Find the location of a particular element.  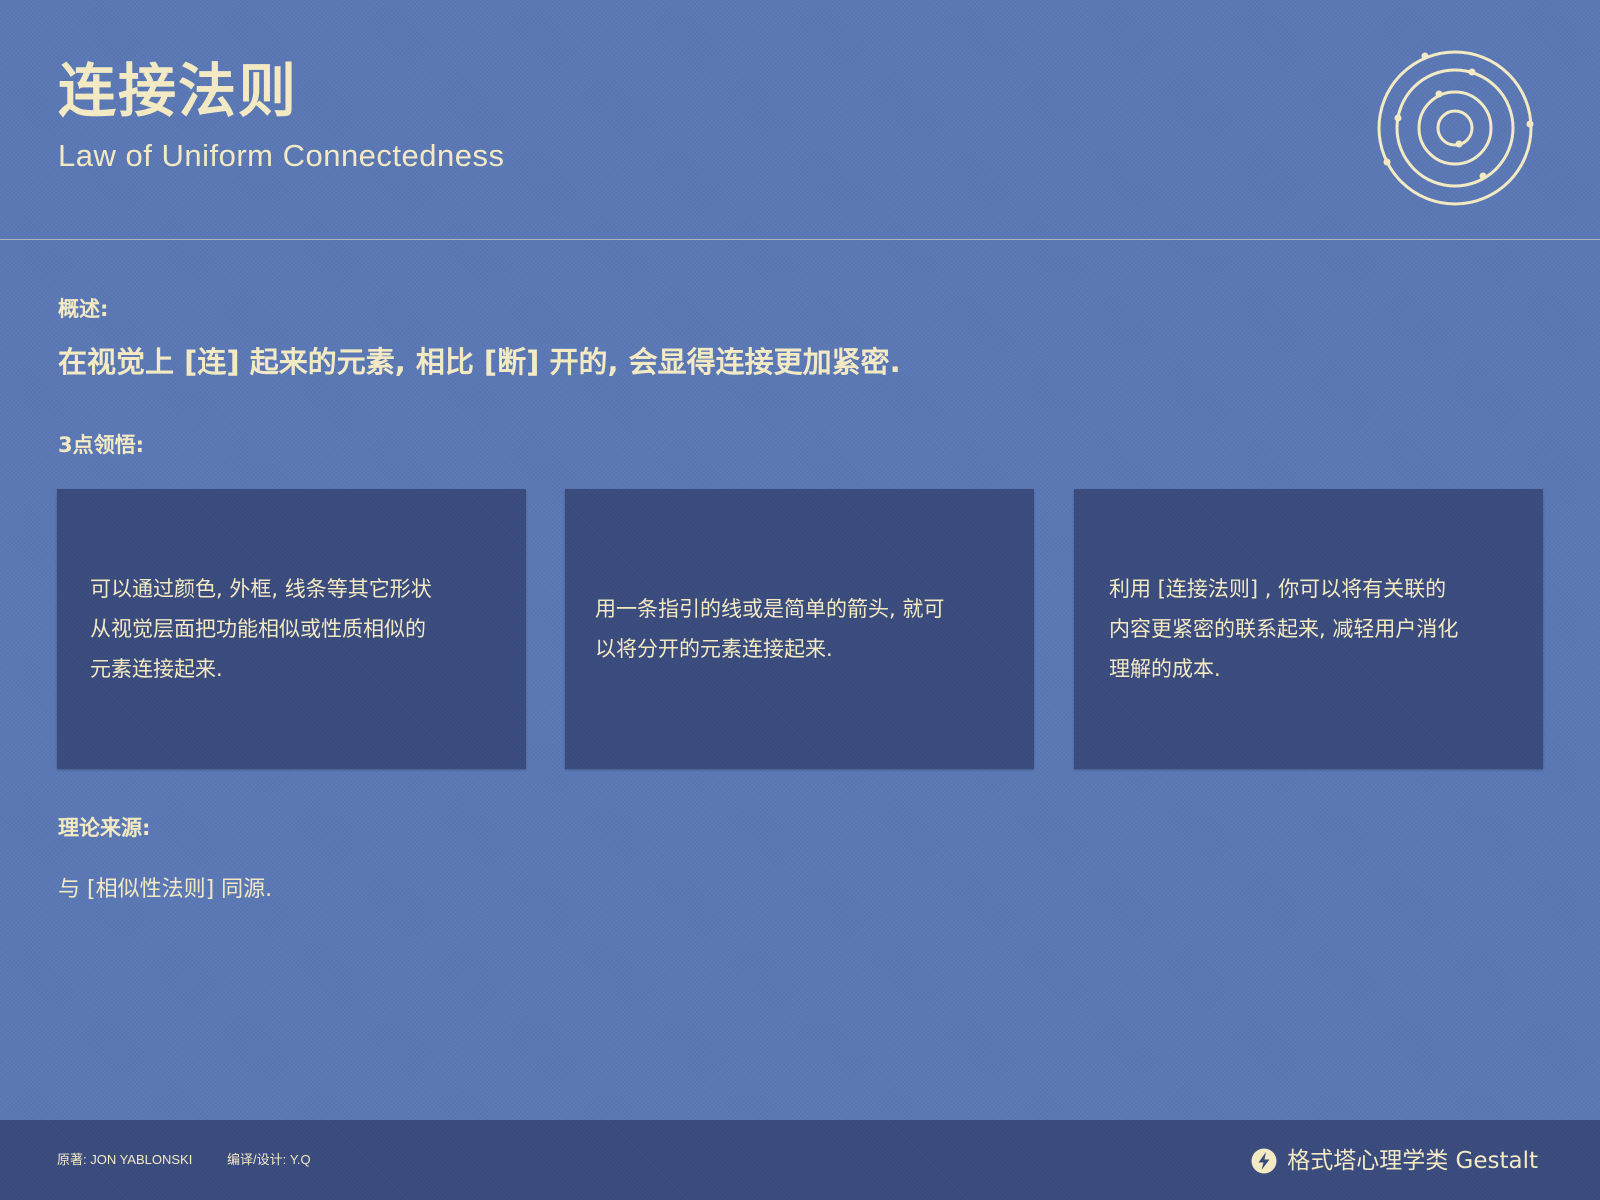

page-title: 连接法则 is located at coordinates (178, 91).